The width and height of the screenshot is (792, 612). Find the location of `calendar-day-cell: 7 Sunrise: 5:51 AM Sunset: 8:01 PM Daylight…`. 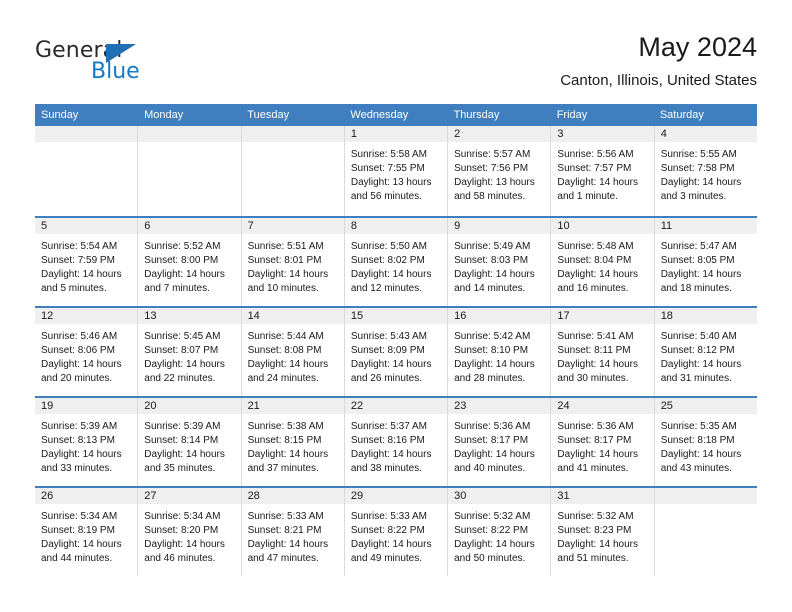

calendar-day-cell: 7 Sunrise: 5:51 AM Sunset: 8:01 PM Daylight… is located at coordinates (293, 262).